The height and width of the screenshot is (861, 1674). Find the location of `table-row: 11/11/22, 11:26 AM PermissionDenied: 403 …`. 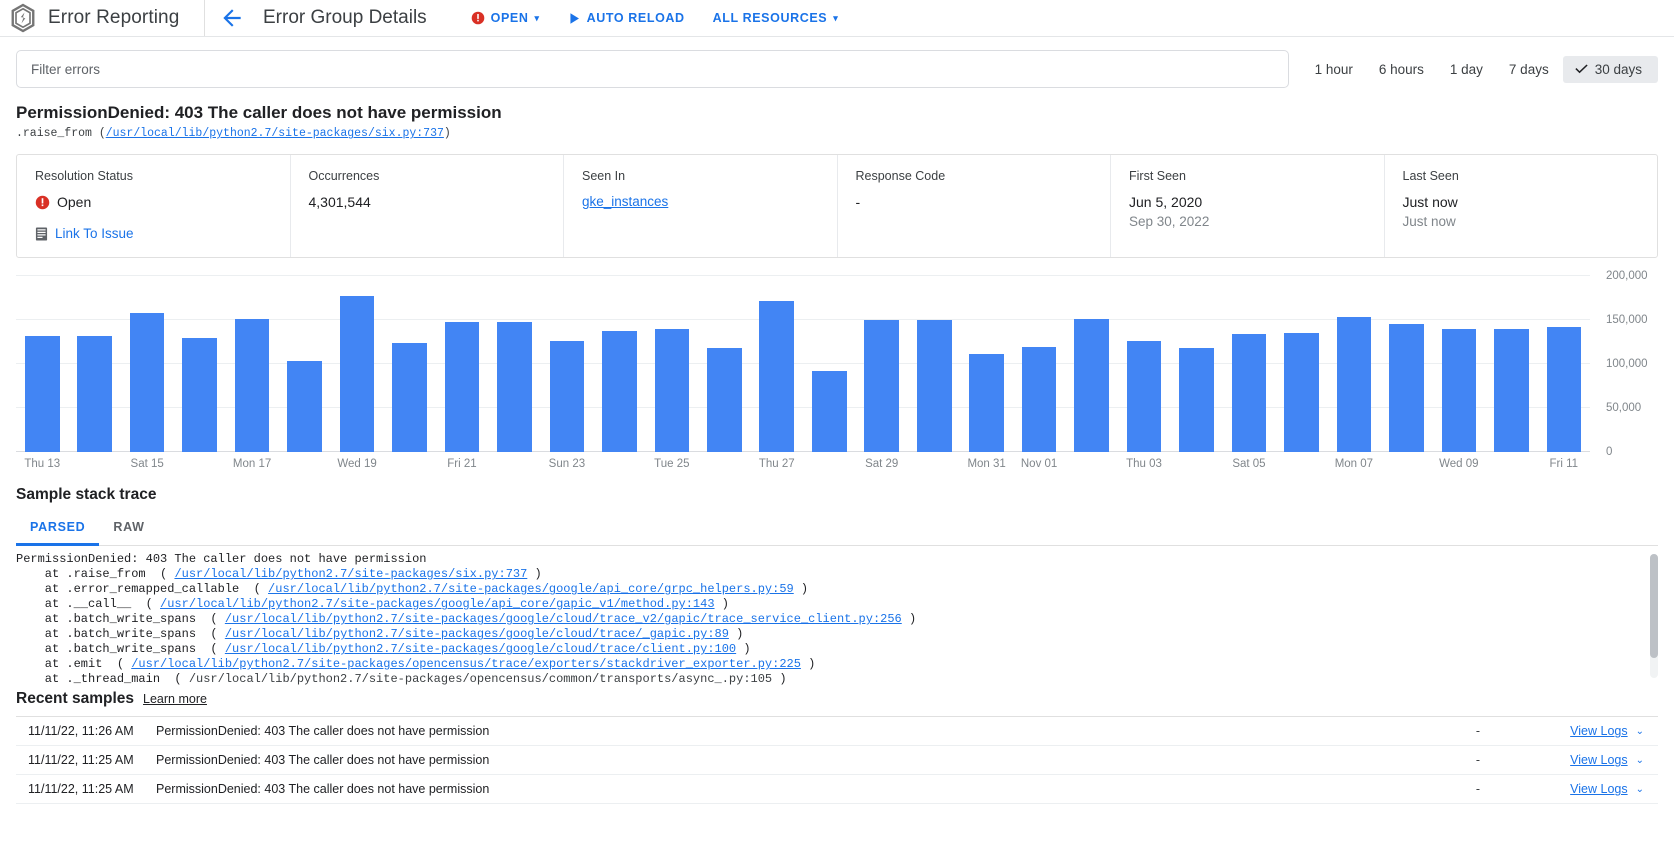

table-row: 11/11/22, 11:26 AM PermissionDenied: 403 … is located at coordinates (837, 732).